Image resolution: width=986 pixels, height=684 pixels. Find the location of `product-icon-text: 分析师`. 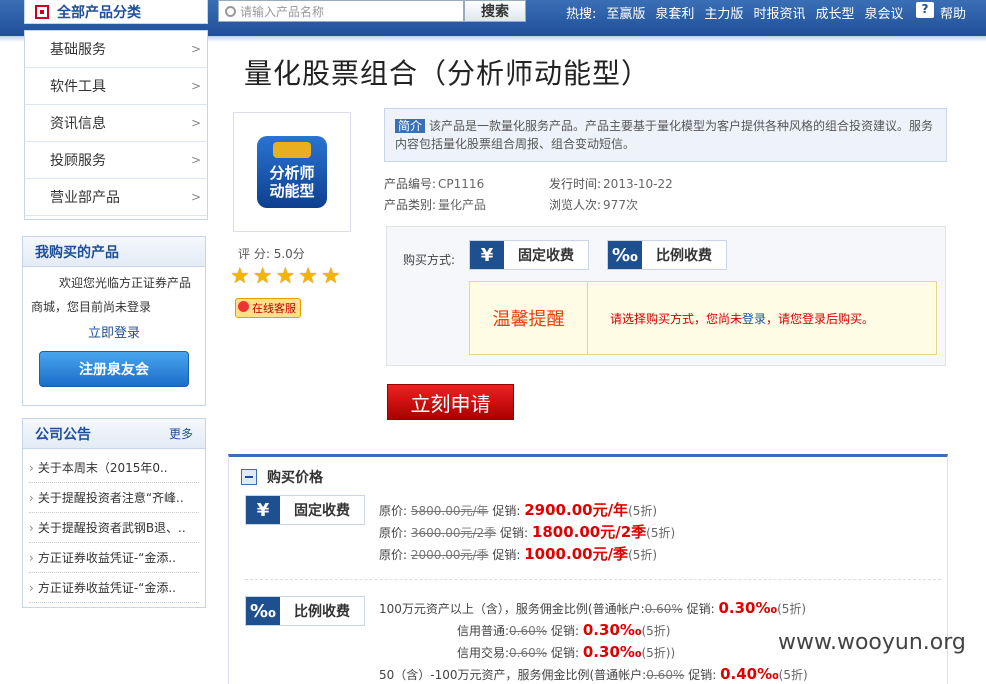

product-icon-text: 分析师 is located at coordinates (292, 173).